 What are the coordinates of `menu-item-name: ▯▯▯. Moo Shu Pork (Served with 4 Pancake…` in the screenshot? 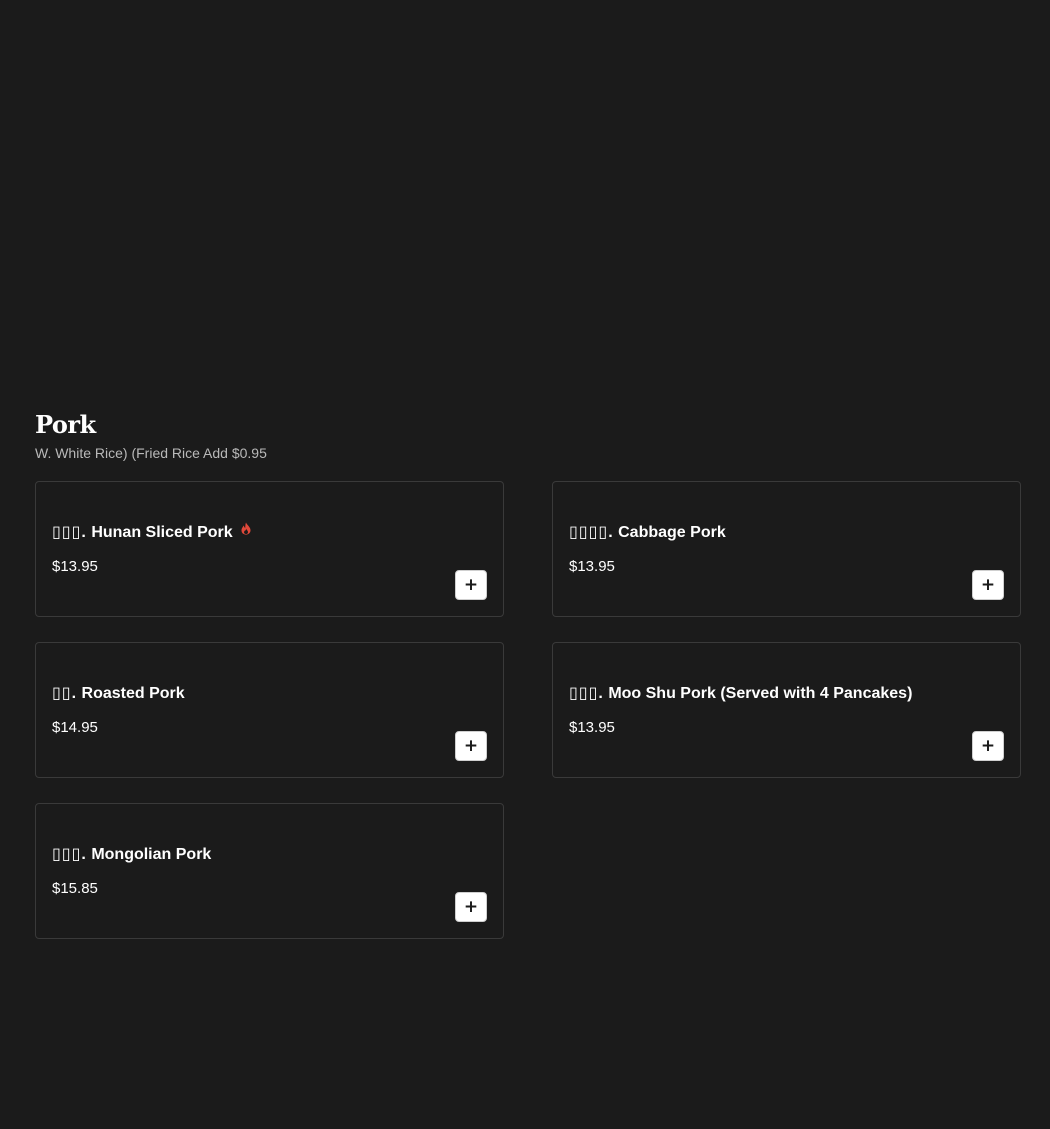 It's located at (740, 694).